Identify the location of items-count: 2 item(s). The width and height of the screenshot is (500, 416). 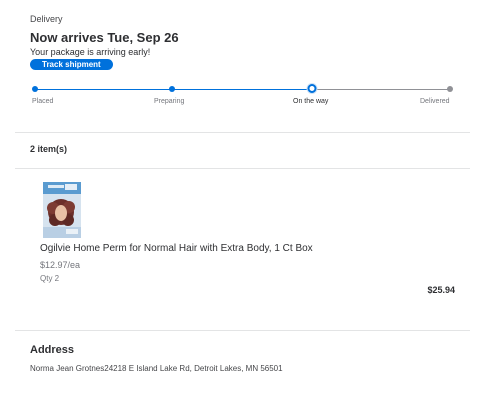
(49, 149).